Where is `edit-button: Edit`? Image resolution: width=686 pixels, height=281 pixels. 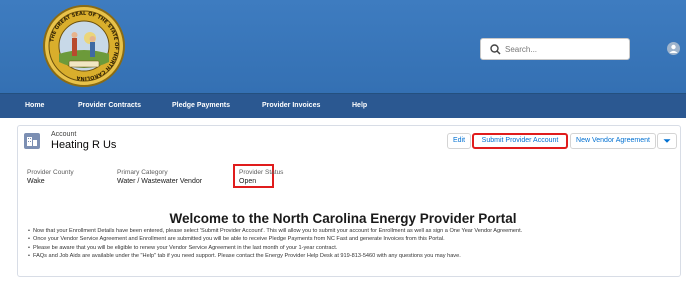
edit-button: Edit is located at coordinates (459, 141).